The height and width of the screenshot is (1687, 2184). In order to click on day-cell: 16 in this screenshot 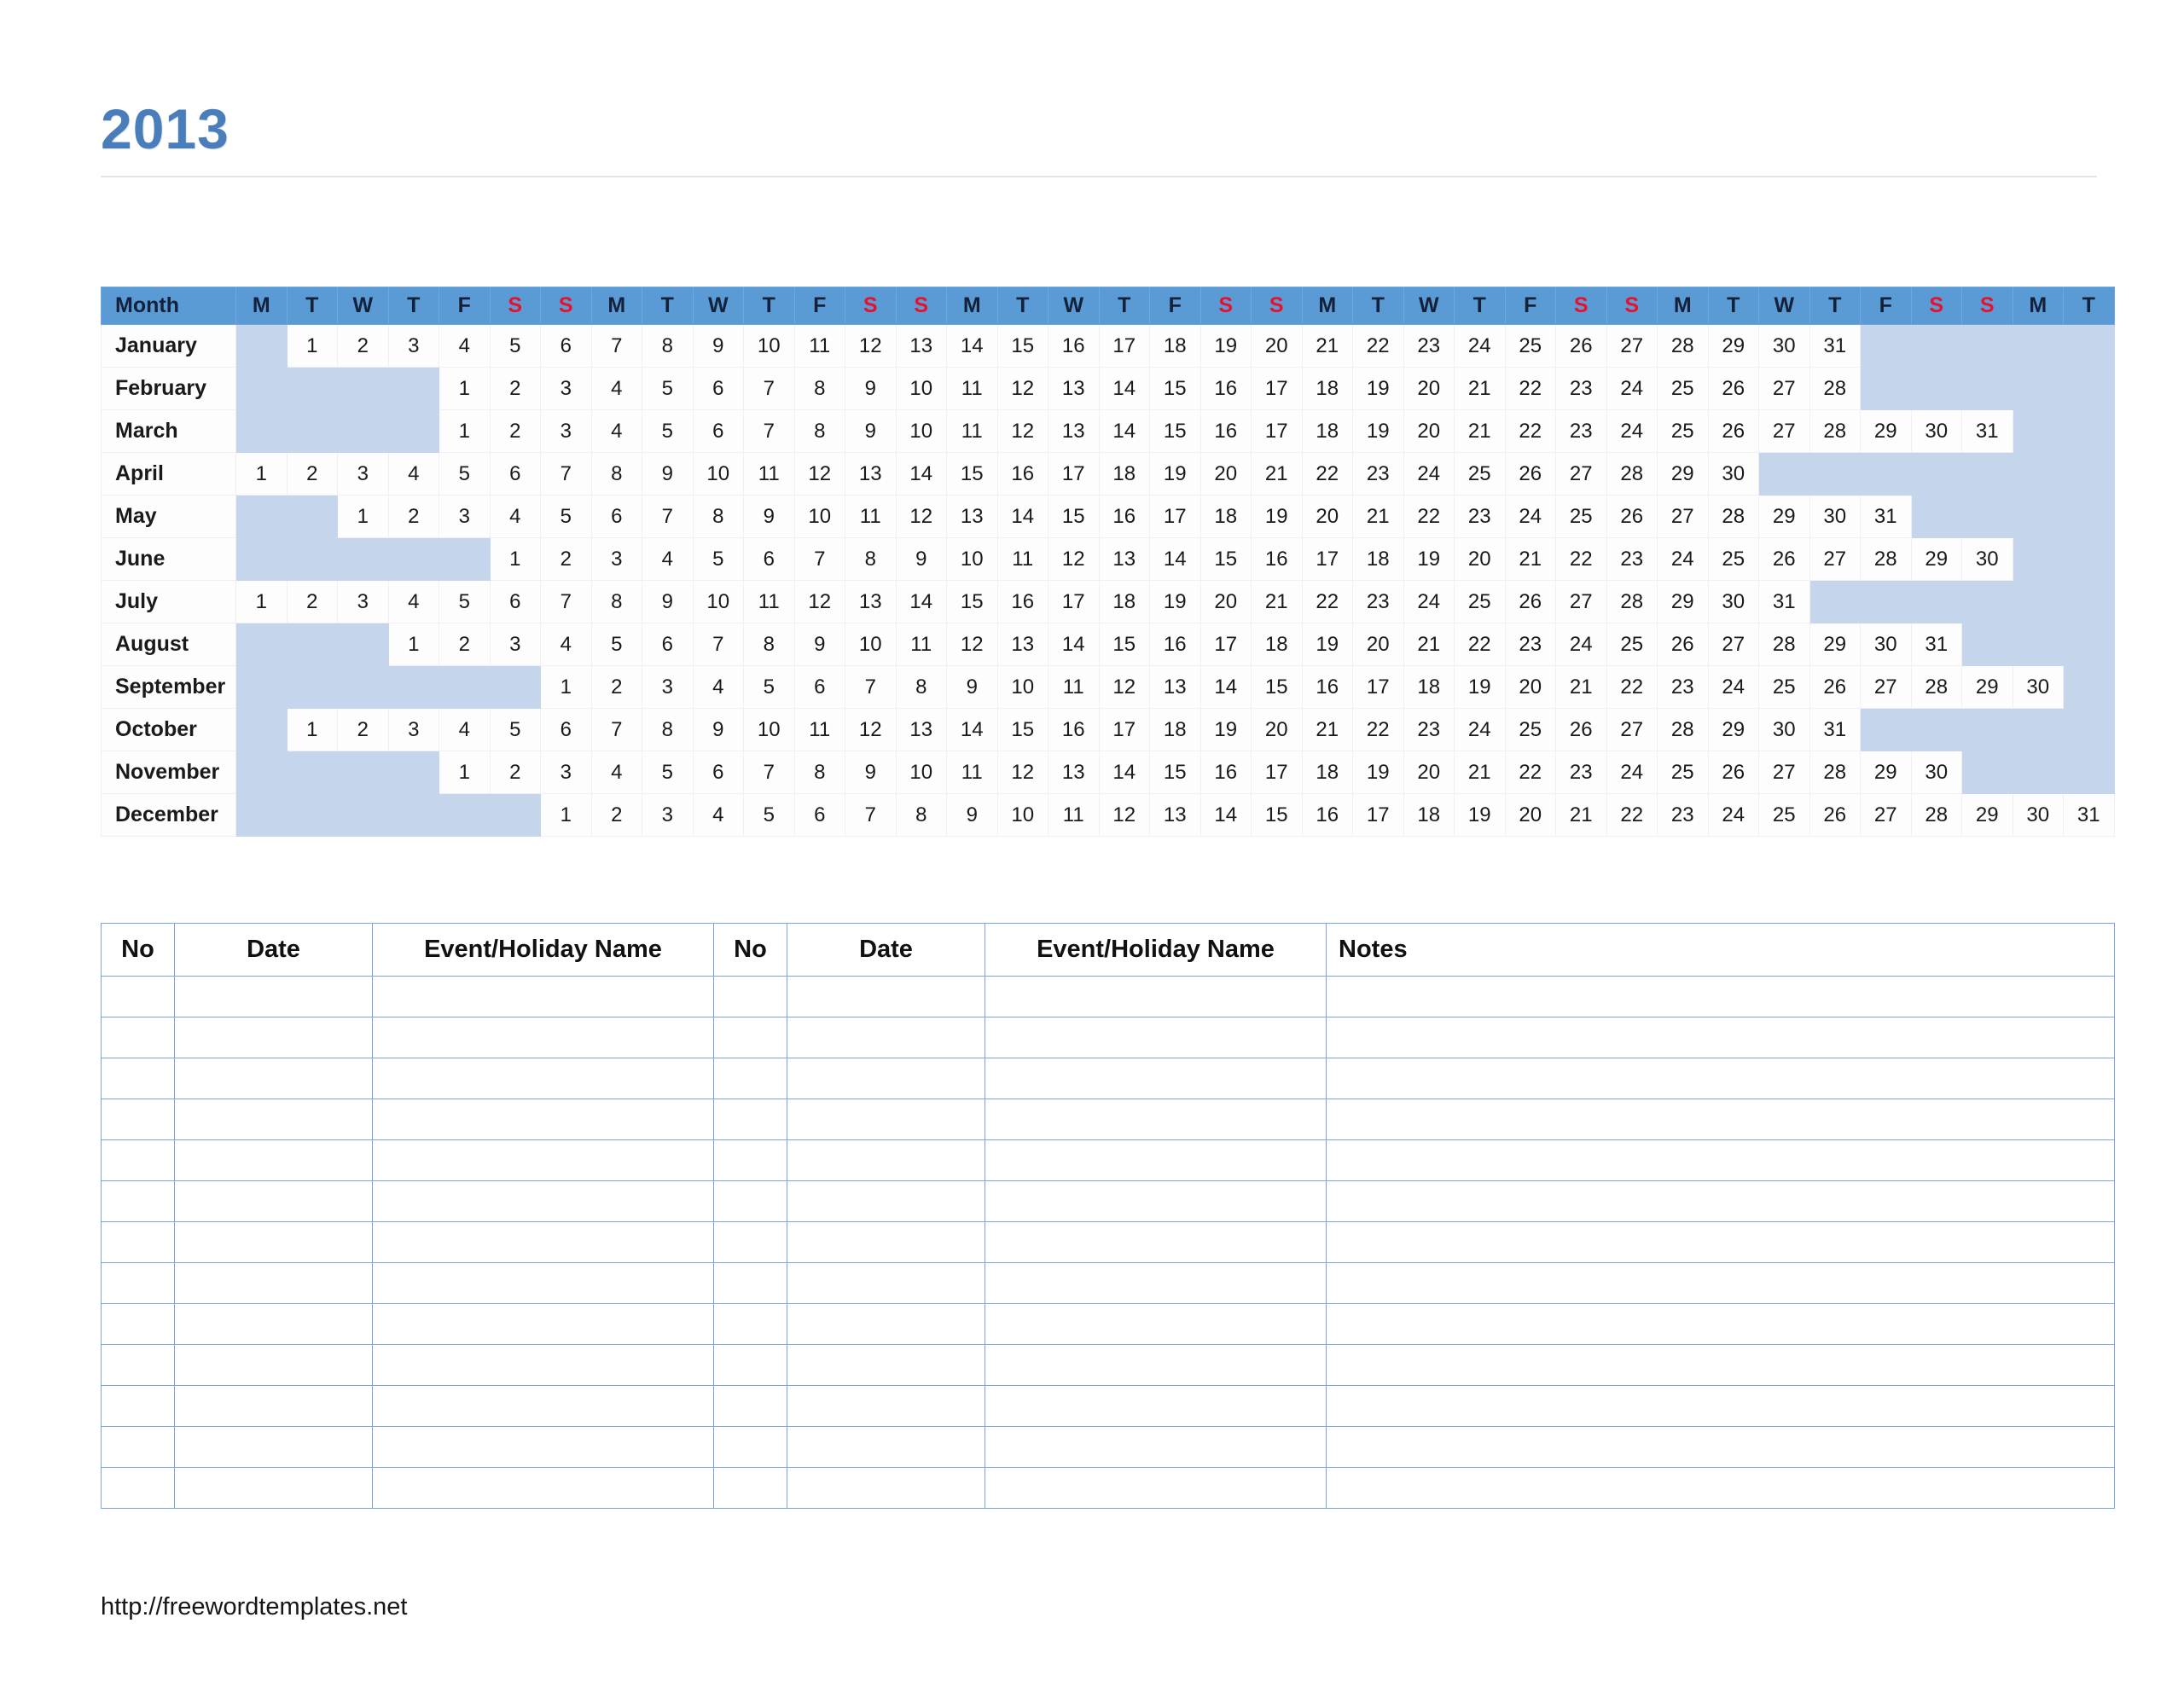, I will do `click(1022, 474)`.